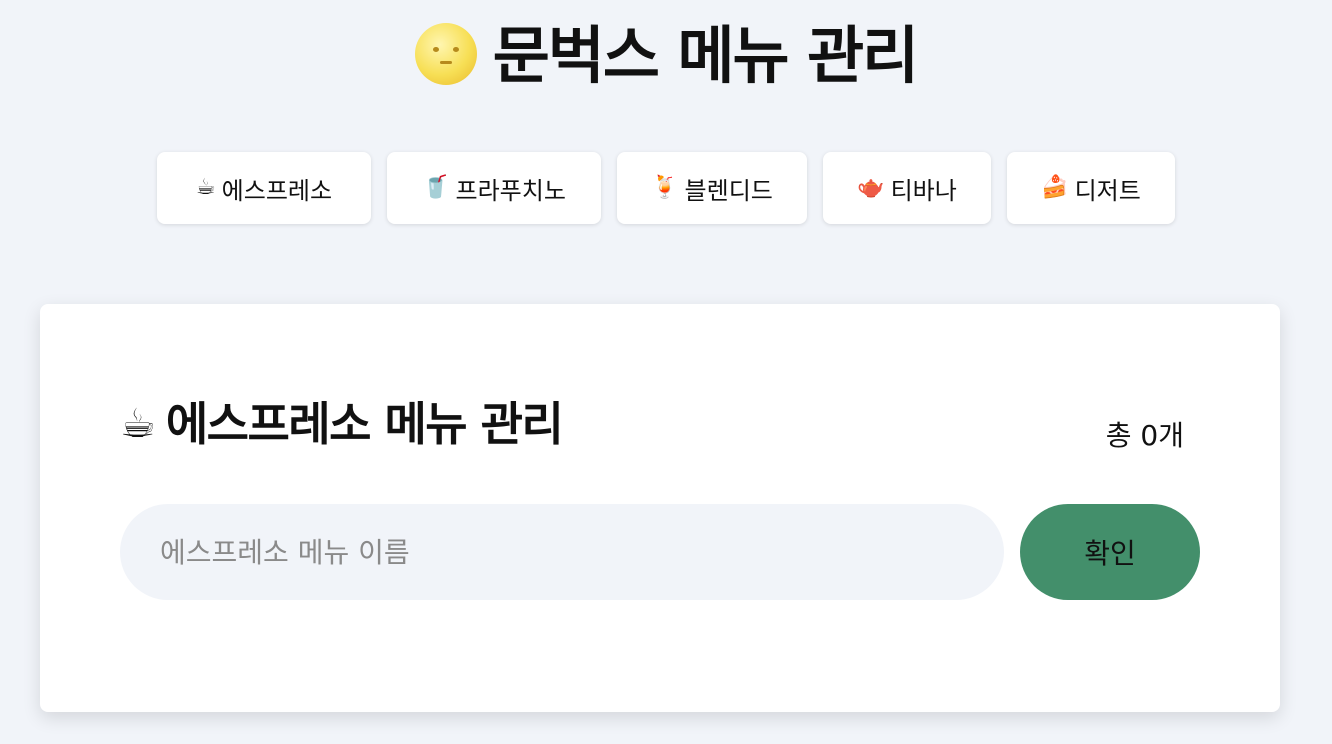  Describe the element at coordinates (1110, 552) in the screenshot. I see `submit-button: 확인` at that location.